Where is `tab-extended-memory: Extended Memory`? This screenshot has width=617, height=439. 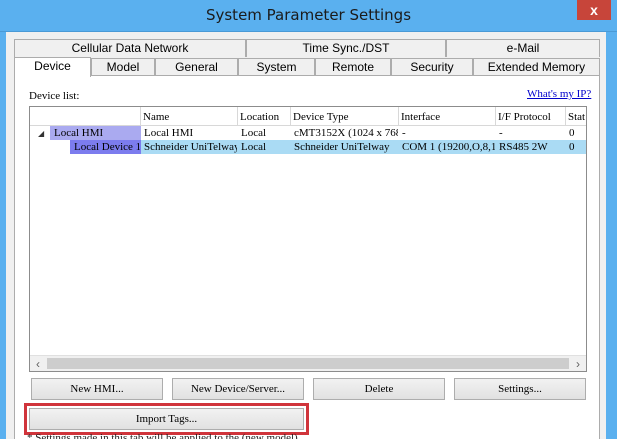
tab-extended-memory: Extended Memory is located at coordinates (536, 67).